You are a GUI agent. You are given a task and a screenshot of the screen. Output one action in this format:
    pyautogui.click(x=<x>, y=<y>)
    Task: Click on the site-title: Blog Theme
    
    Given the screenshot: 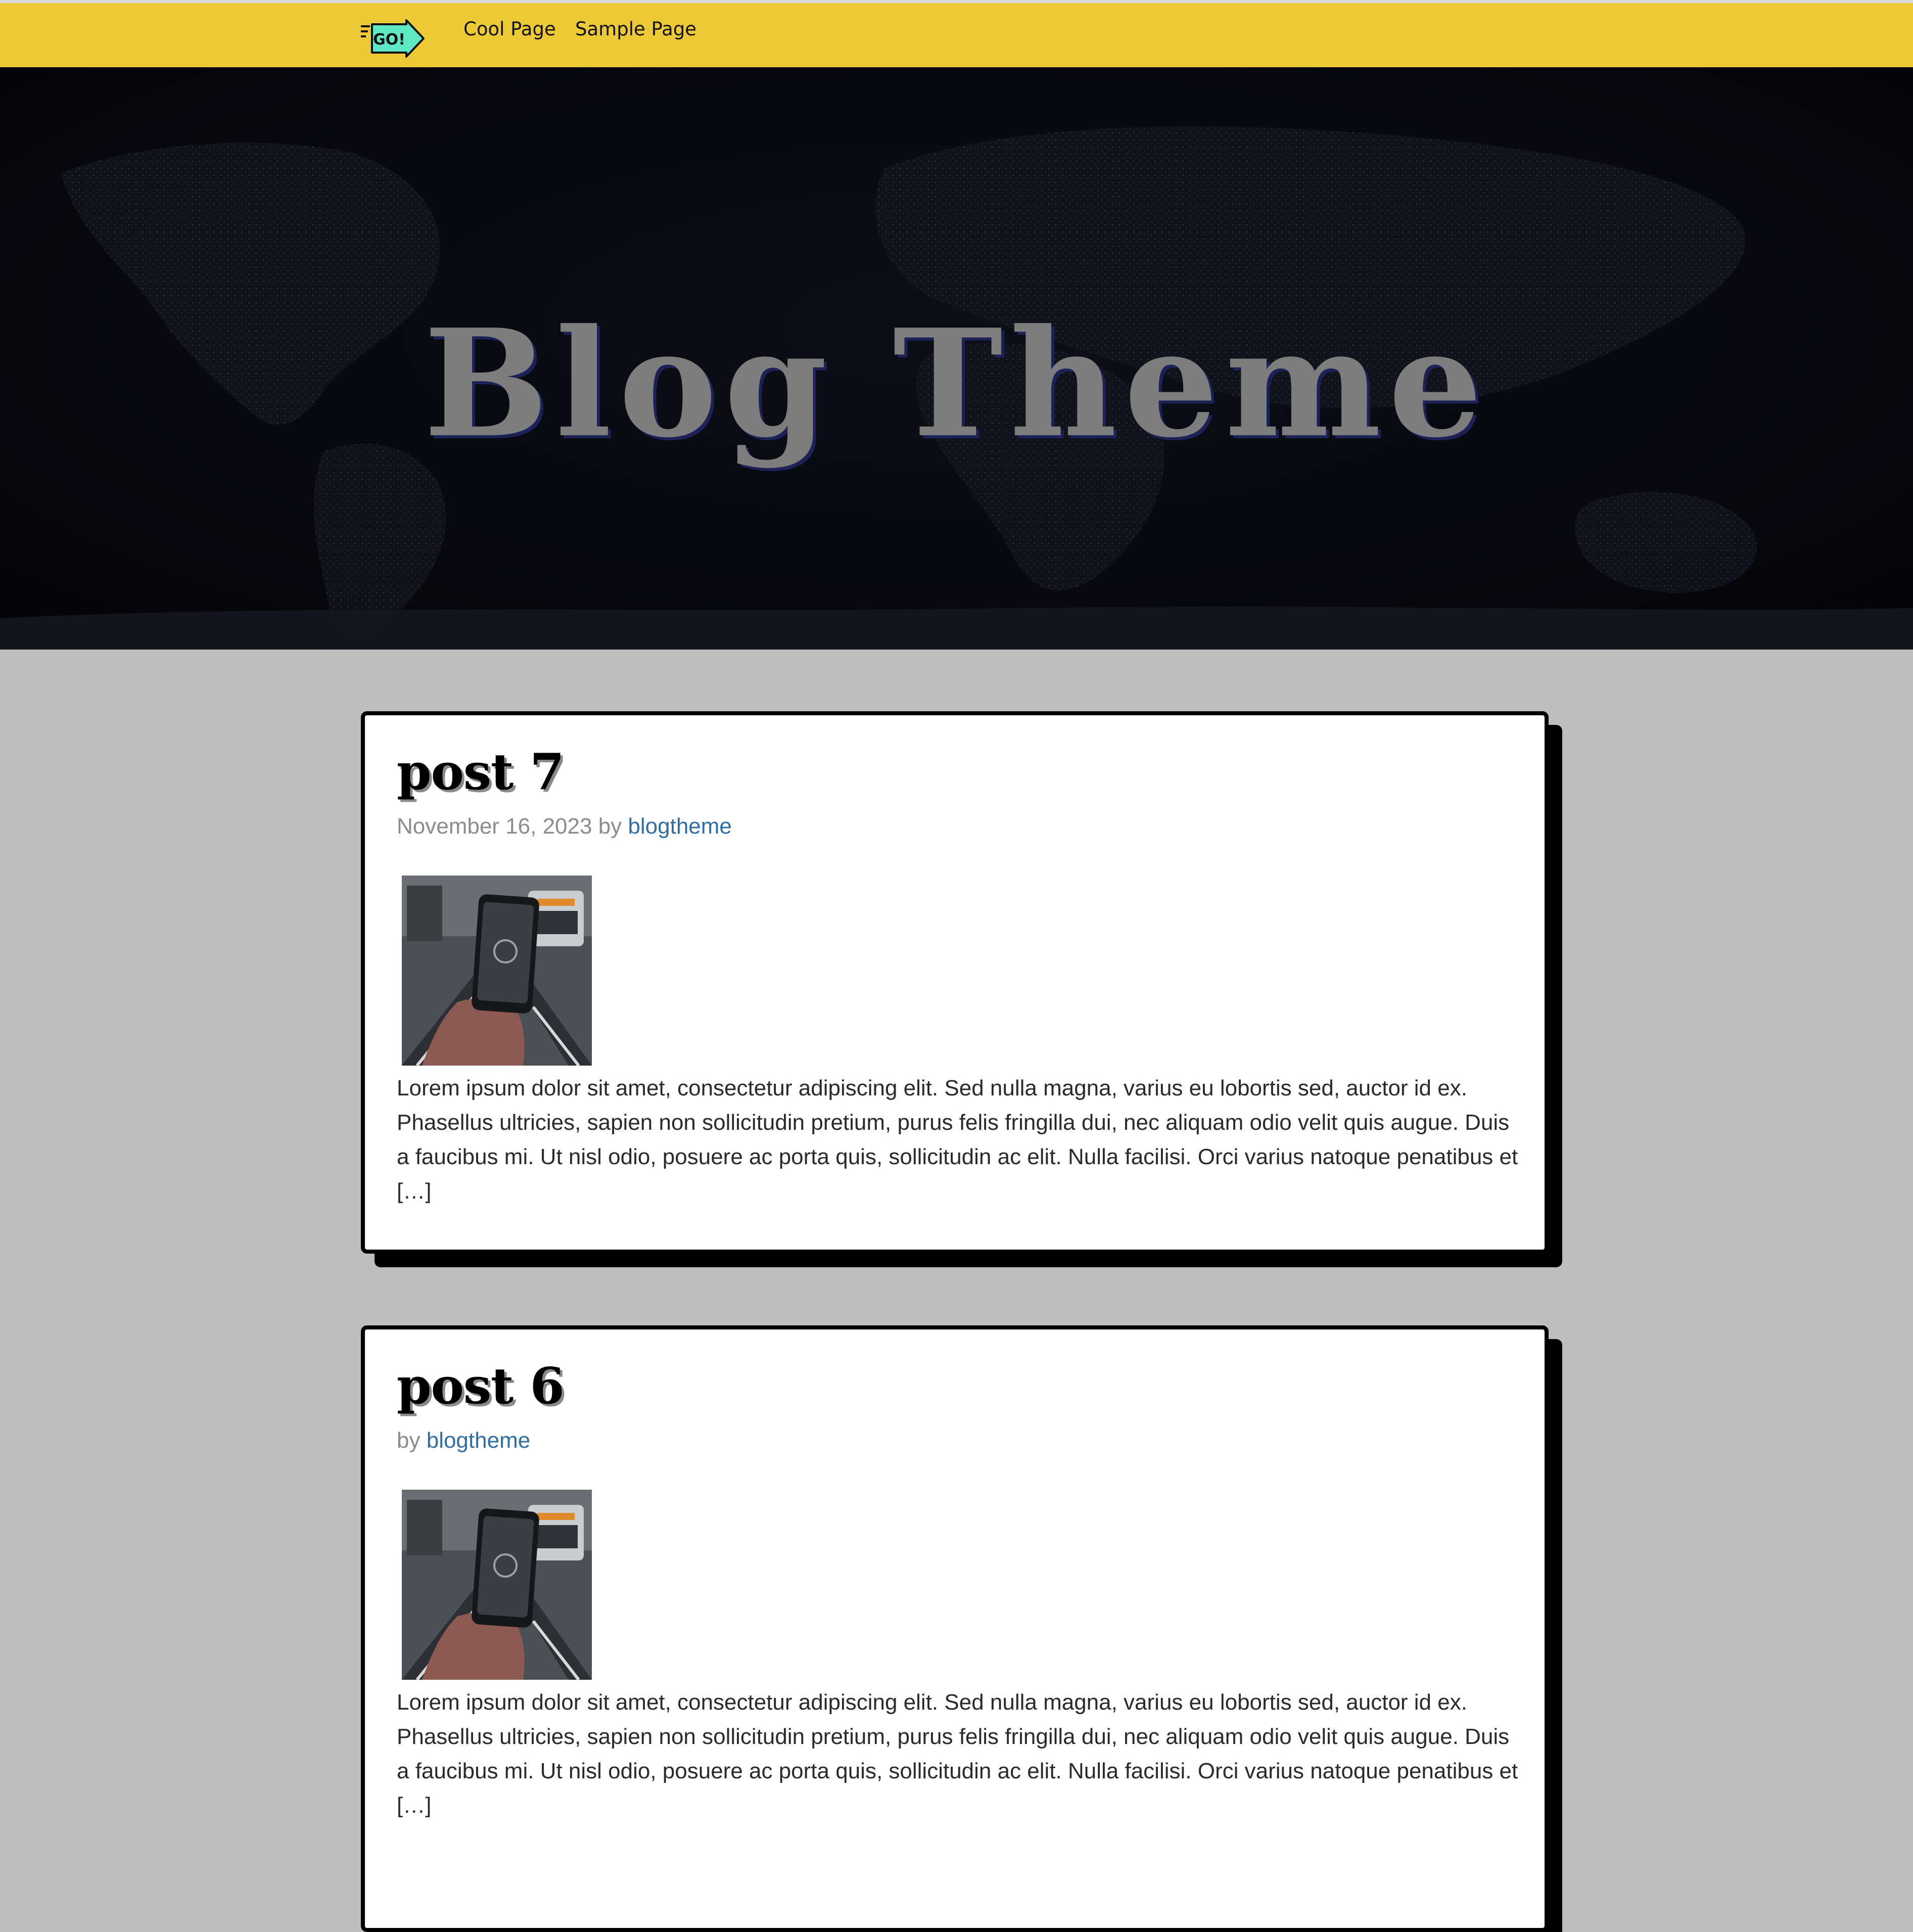 What is the action you would take?
    pyautogui.click(x=956, y=383)
    